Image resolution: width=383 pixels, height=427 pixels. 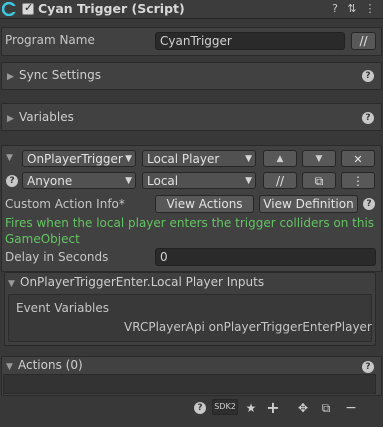 I want to click on delete-event-button: ✕, so click(x=358, y=158).